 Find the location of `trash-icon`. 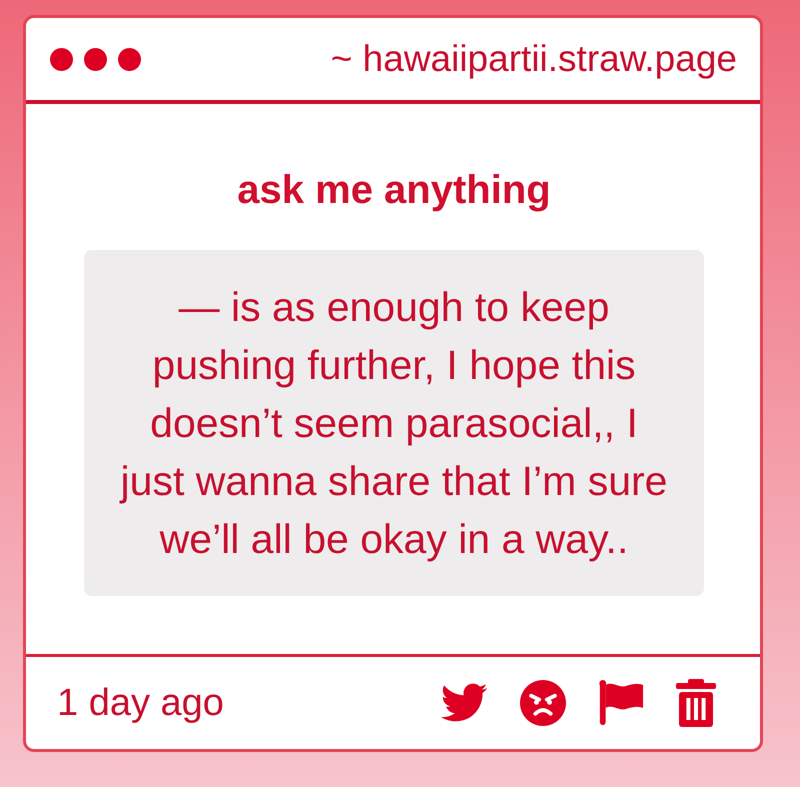

trash-icon is located at coordinates (696, 703).